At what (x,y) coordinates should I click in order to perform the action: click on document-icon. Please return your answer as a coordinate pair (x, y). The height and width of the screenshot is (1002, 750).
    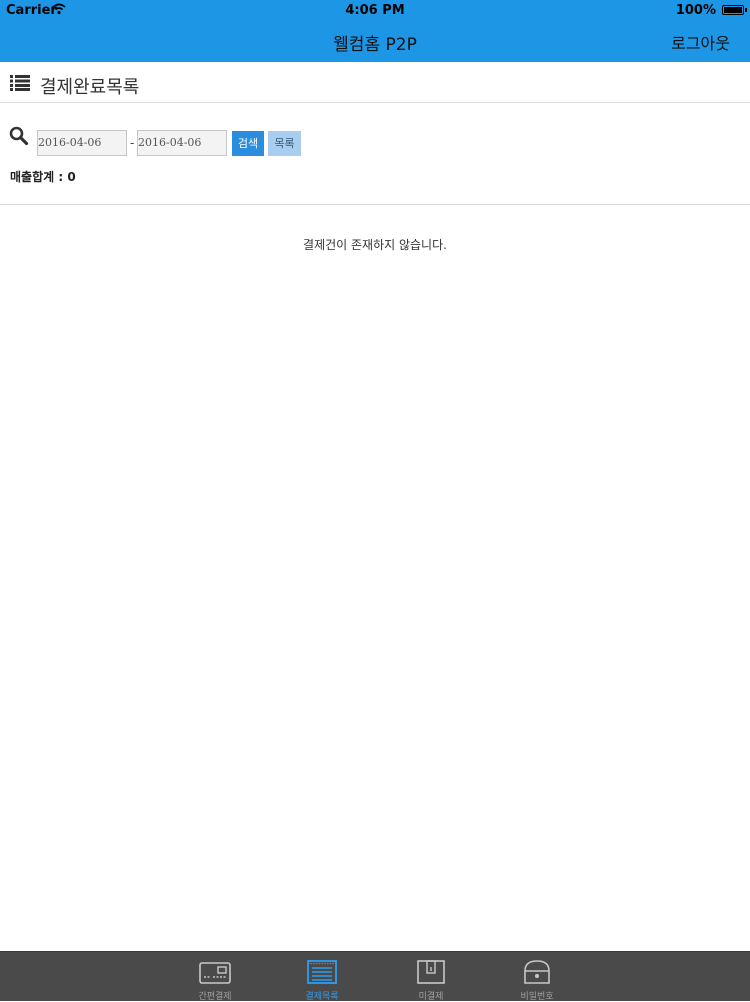
    Looking at the image, I should click on (431, 972).